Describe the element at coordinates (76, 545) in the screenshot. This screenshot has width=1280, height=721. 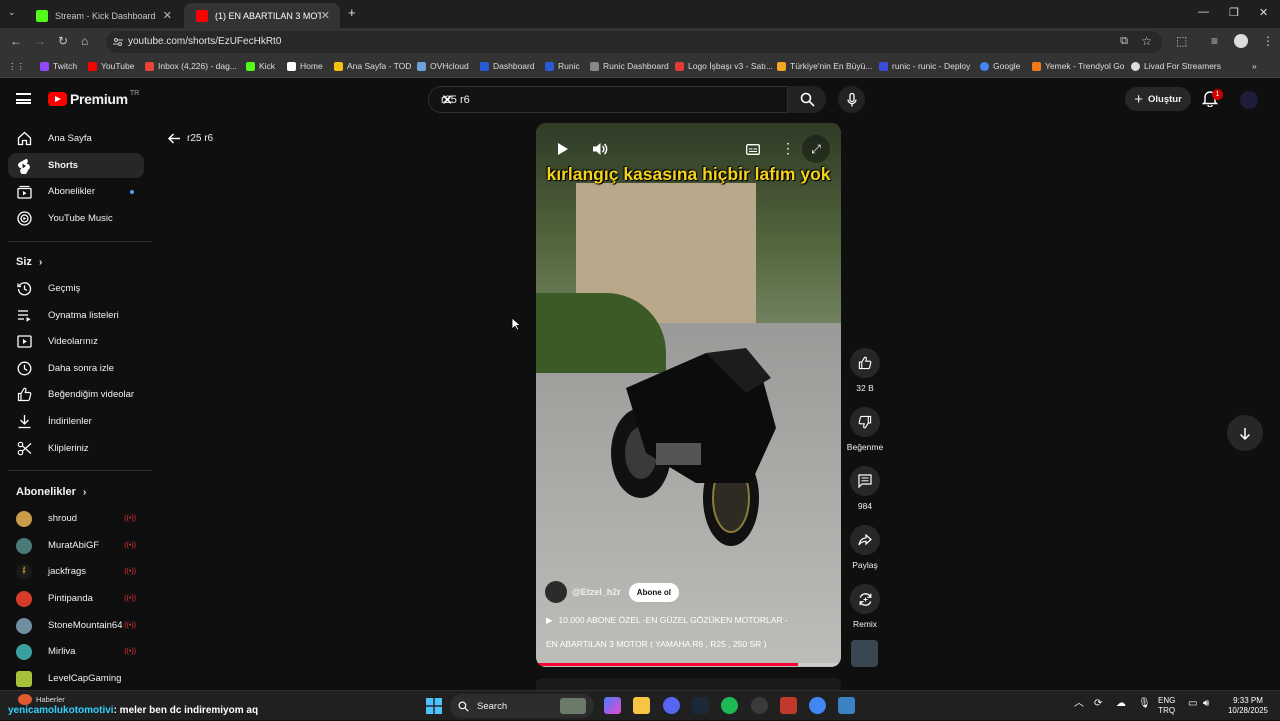
I see `subscription-muratabigf: MuratAbiGF ((•))` at that location.